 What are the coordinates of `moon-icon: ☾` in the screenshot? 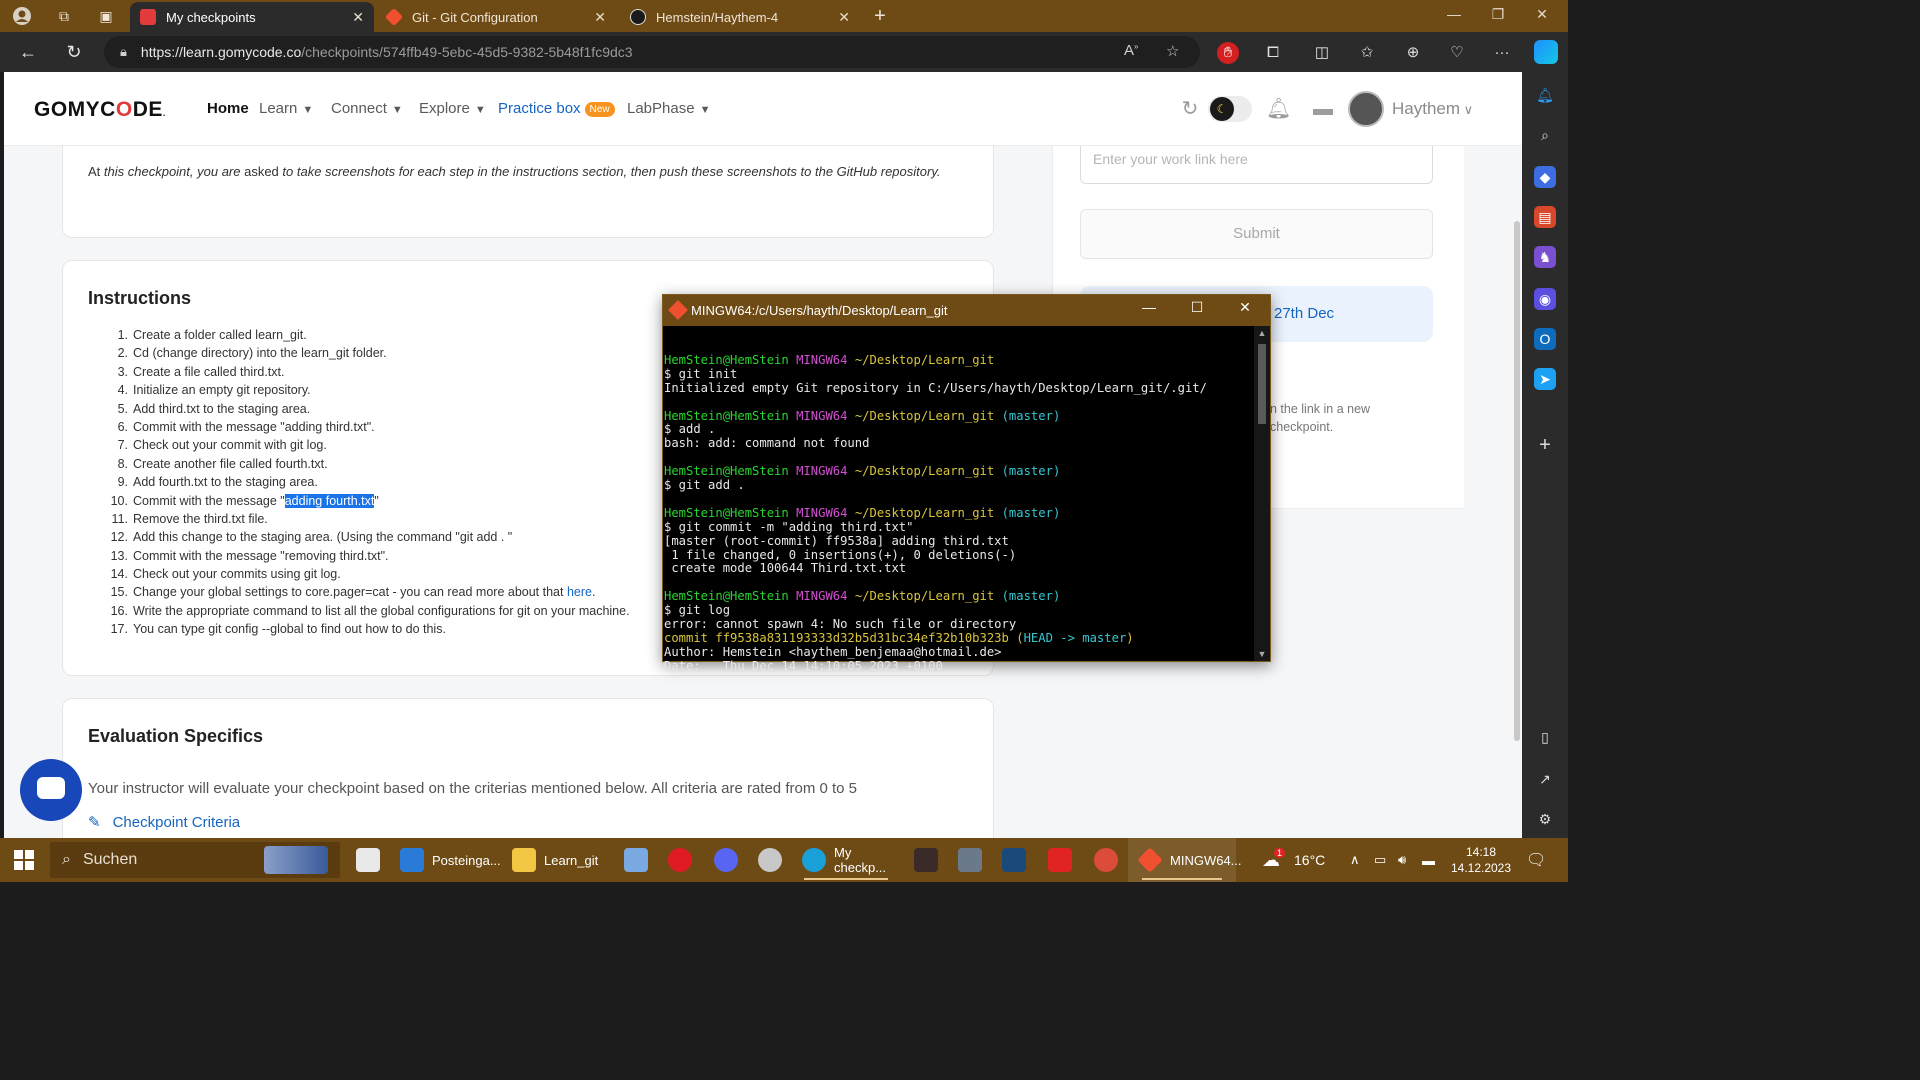 It's located at (1222, 109).